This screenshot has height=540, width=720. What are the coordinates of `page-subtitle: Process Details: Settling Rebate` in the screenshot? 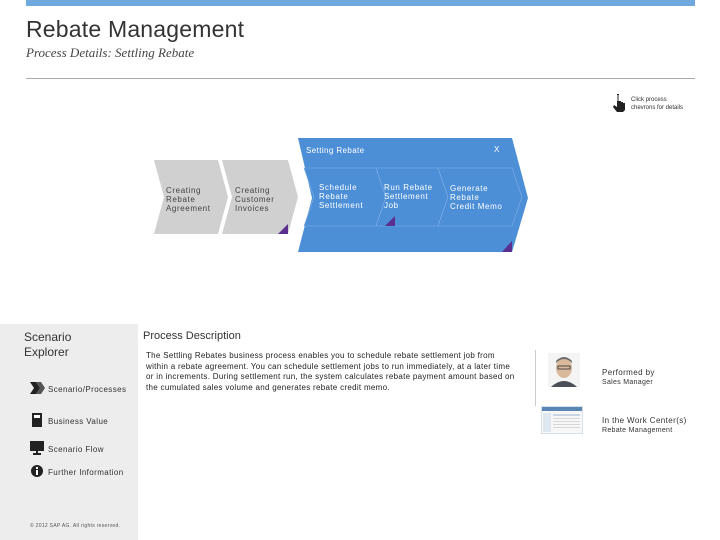 It's located at (110, 52).